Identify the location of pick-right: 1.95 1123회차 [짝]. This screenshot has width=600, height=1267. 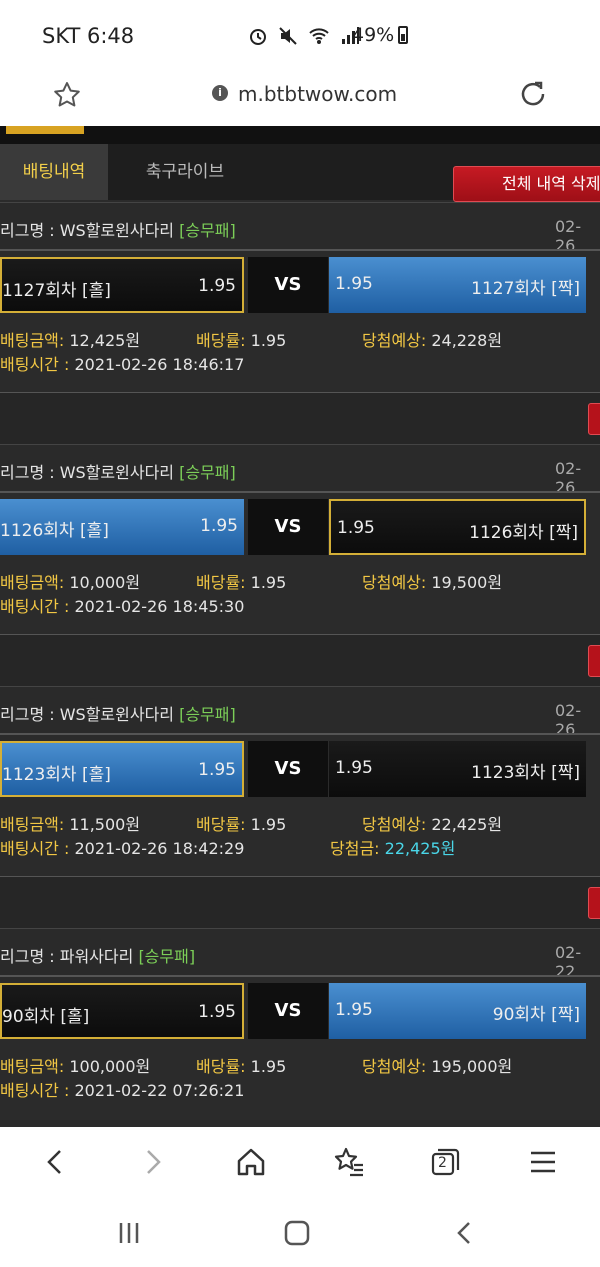
(457, 769).